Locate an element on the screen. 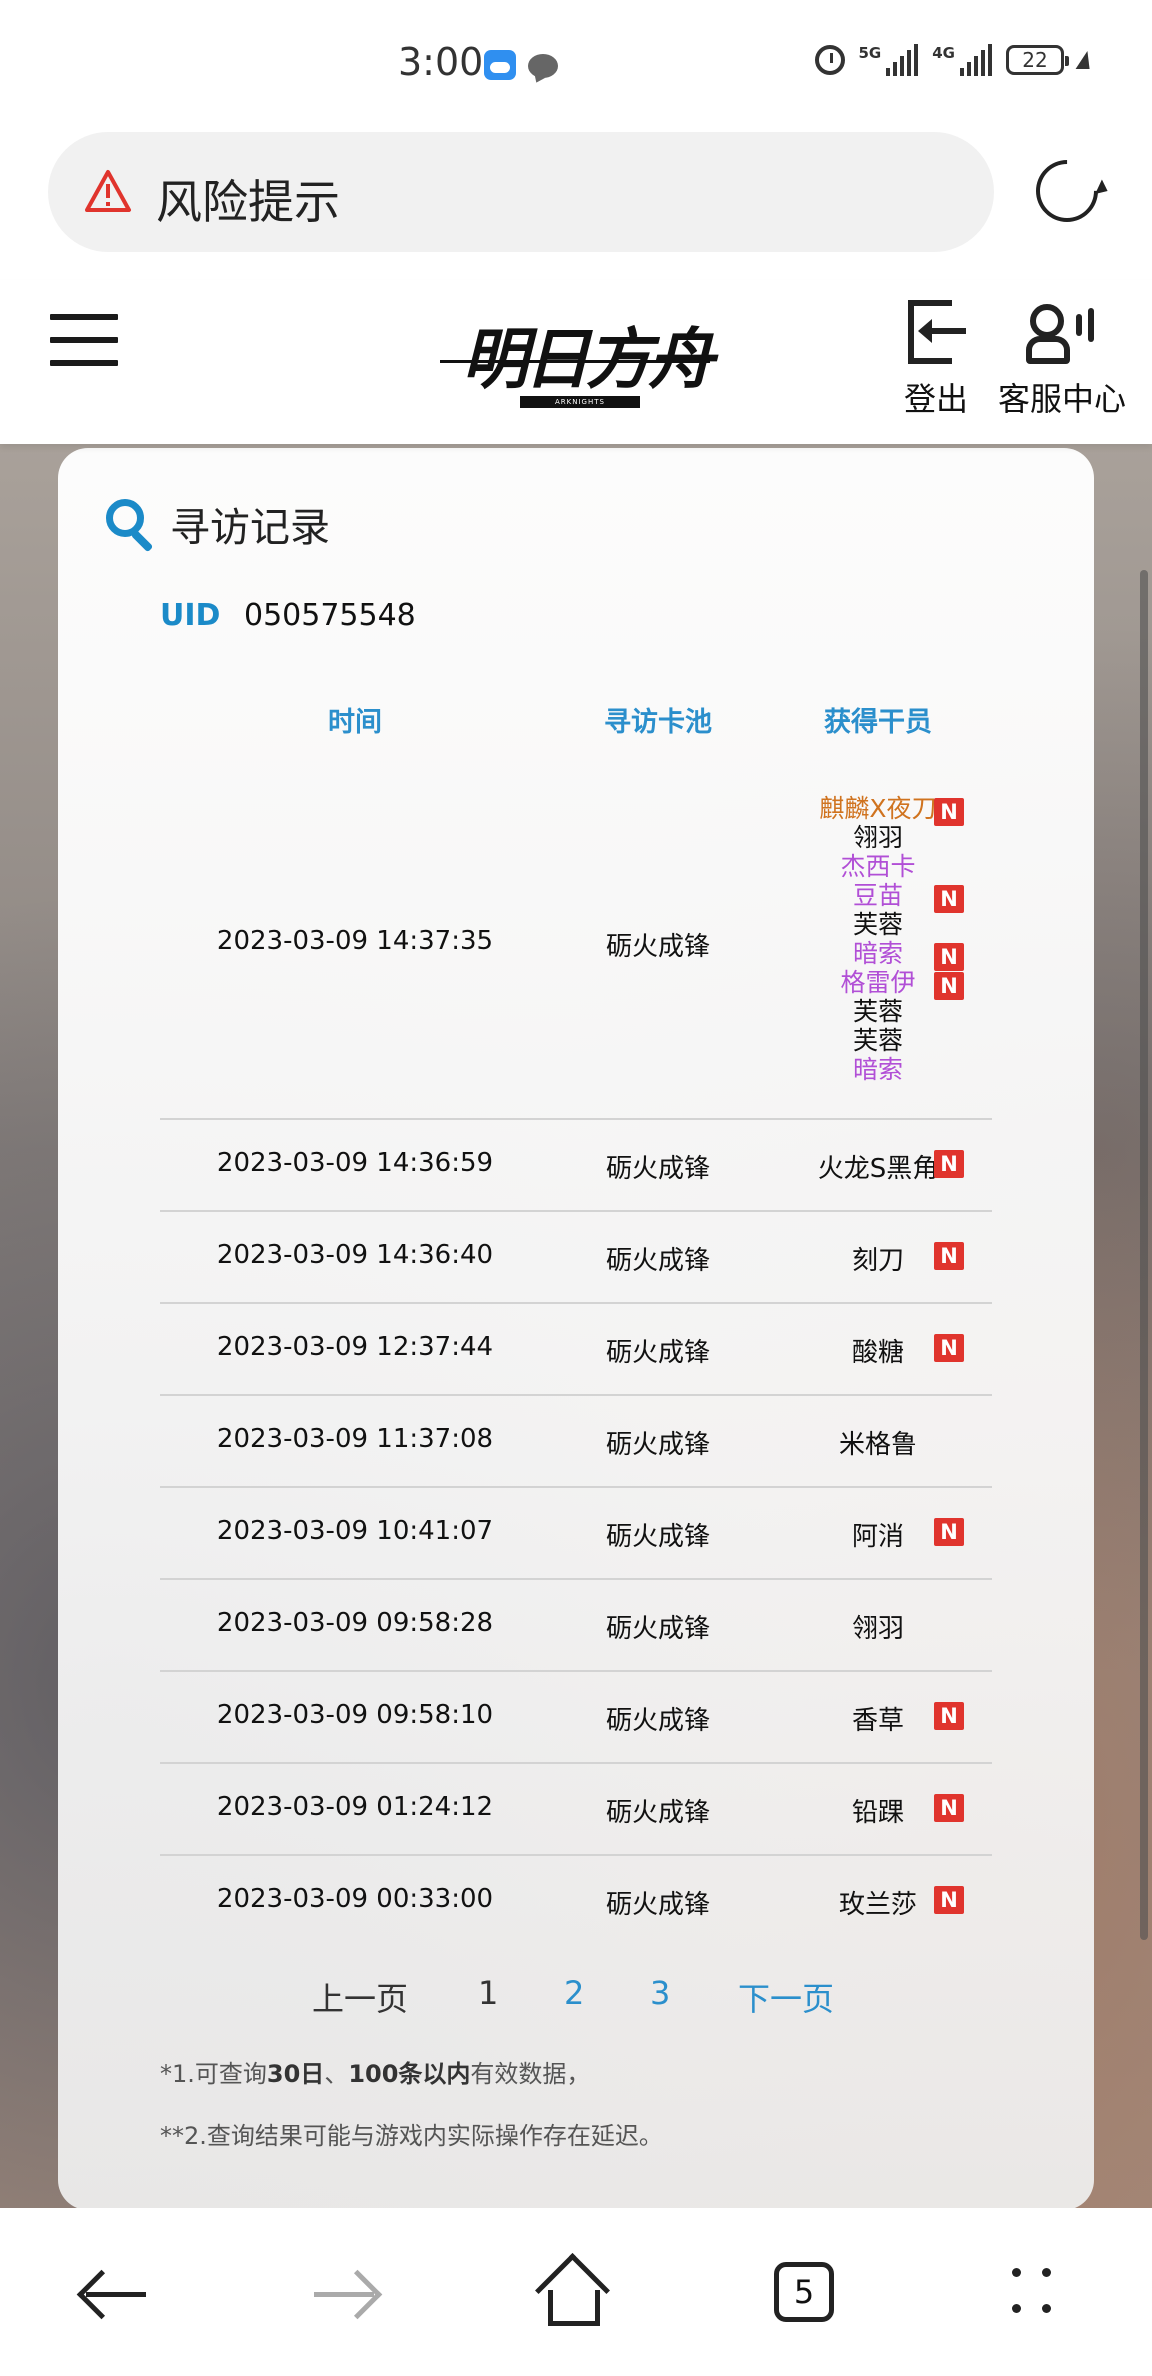 Image resolution: width=1152 pixels, height=2376 pixels. row-time: 2023-03-09 14:36:40 is located at coordinates (355, 1255).